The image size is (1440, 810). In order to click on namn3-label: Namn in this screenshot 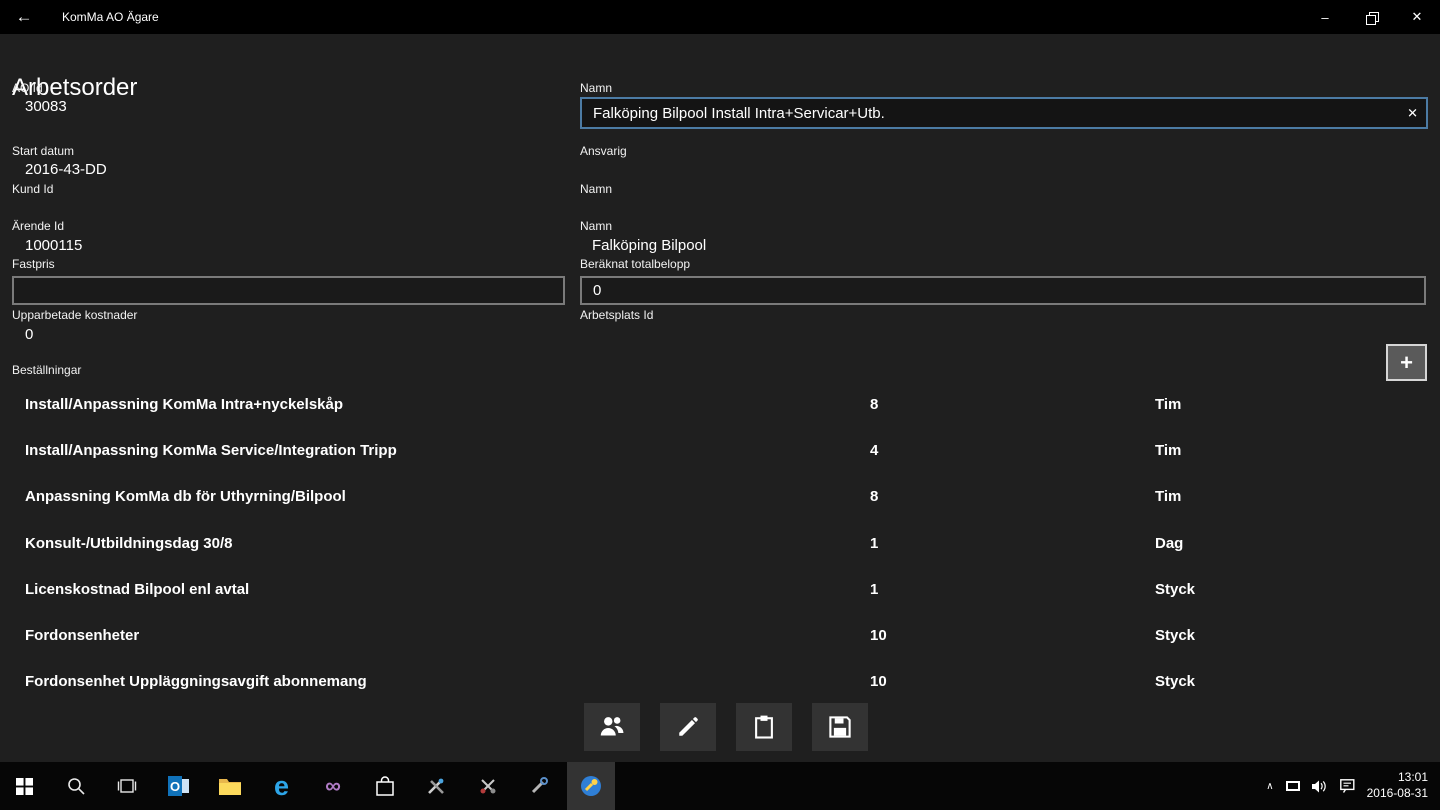, I will do `click(596, 226)`.